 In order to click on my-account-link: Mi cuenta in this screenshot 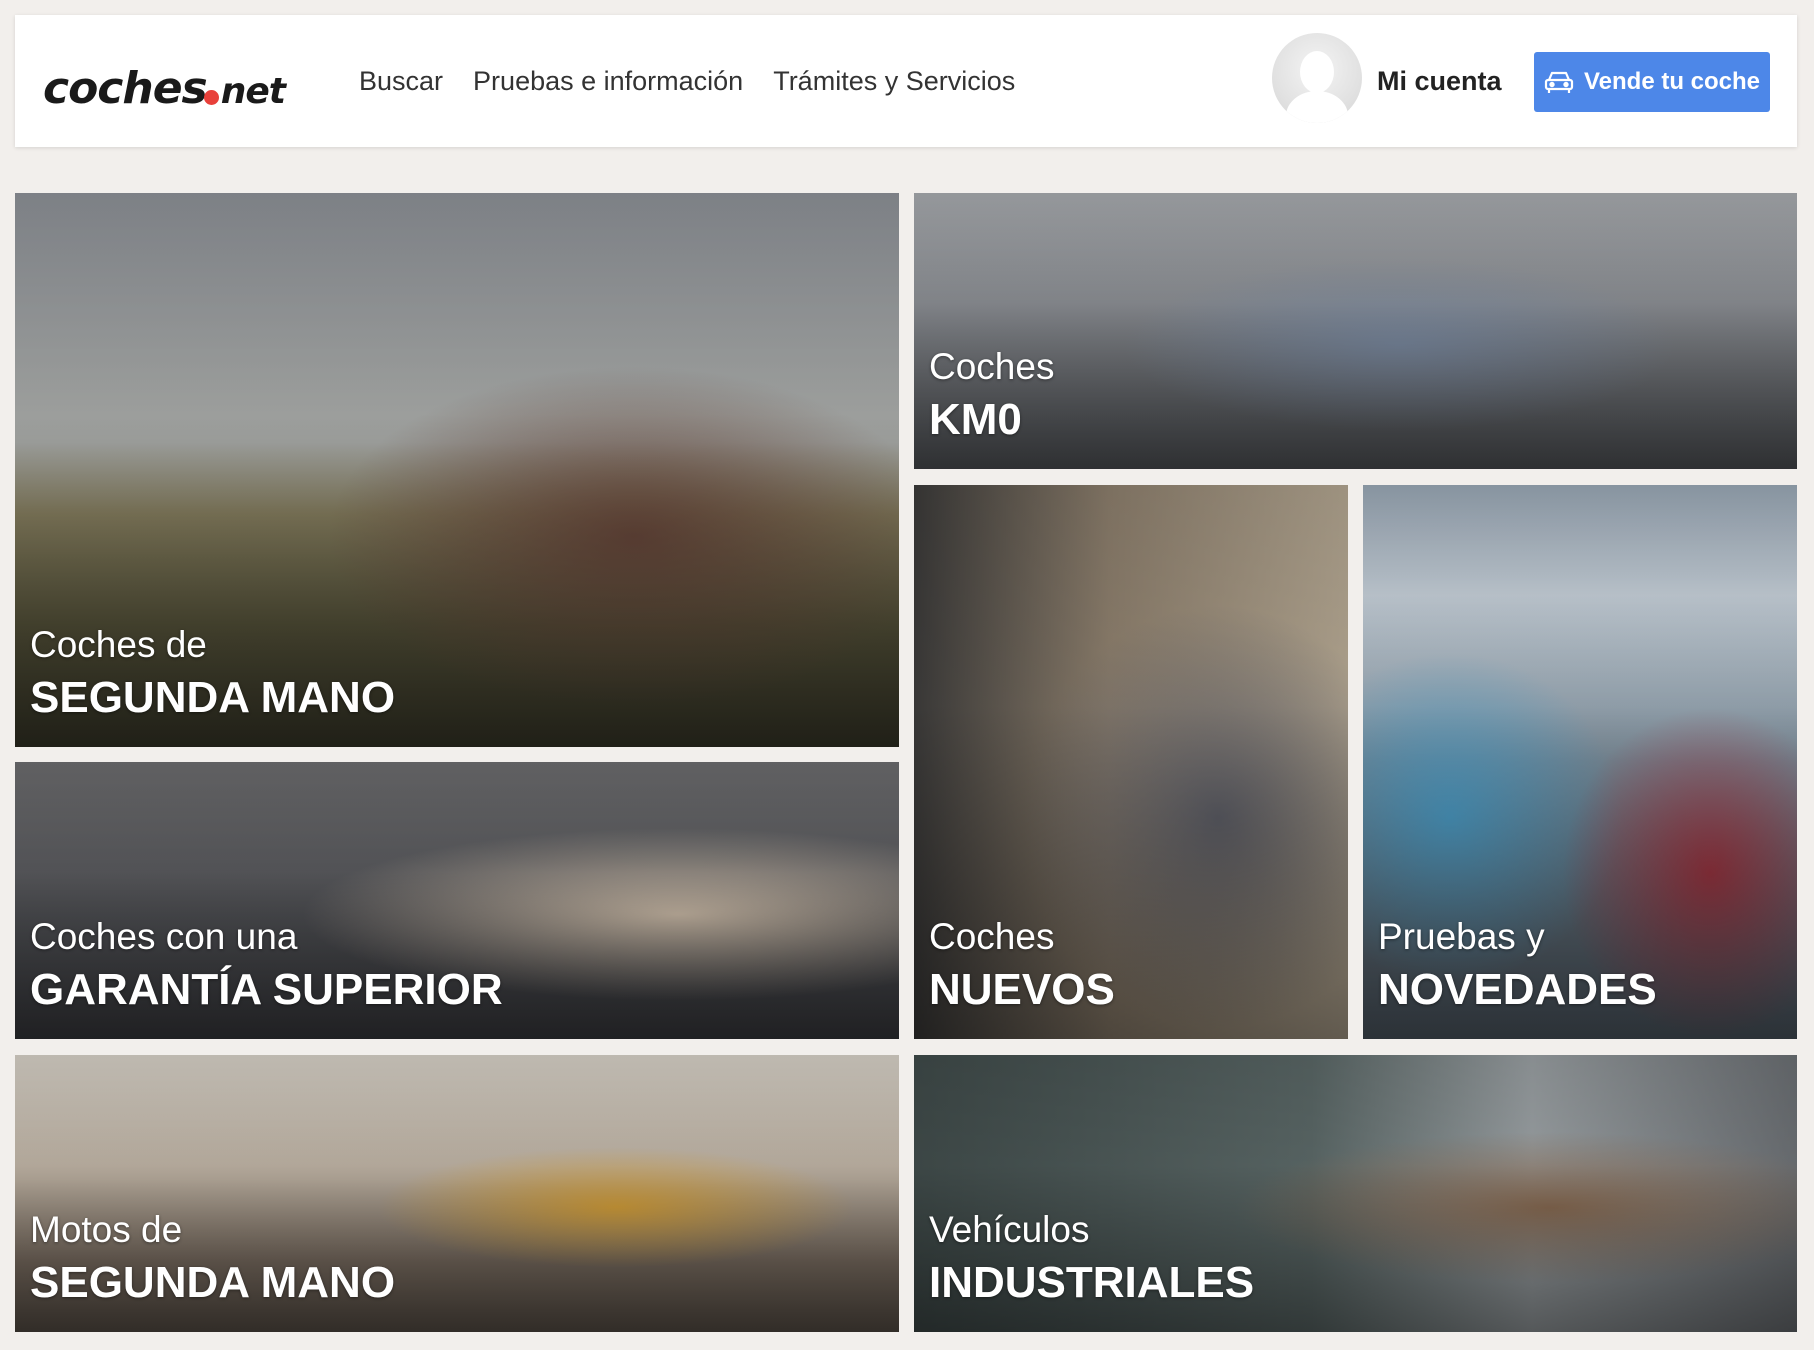, I will do `click(1439, 81)`.